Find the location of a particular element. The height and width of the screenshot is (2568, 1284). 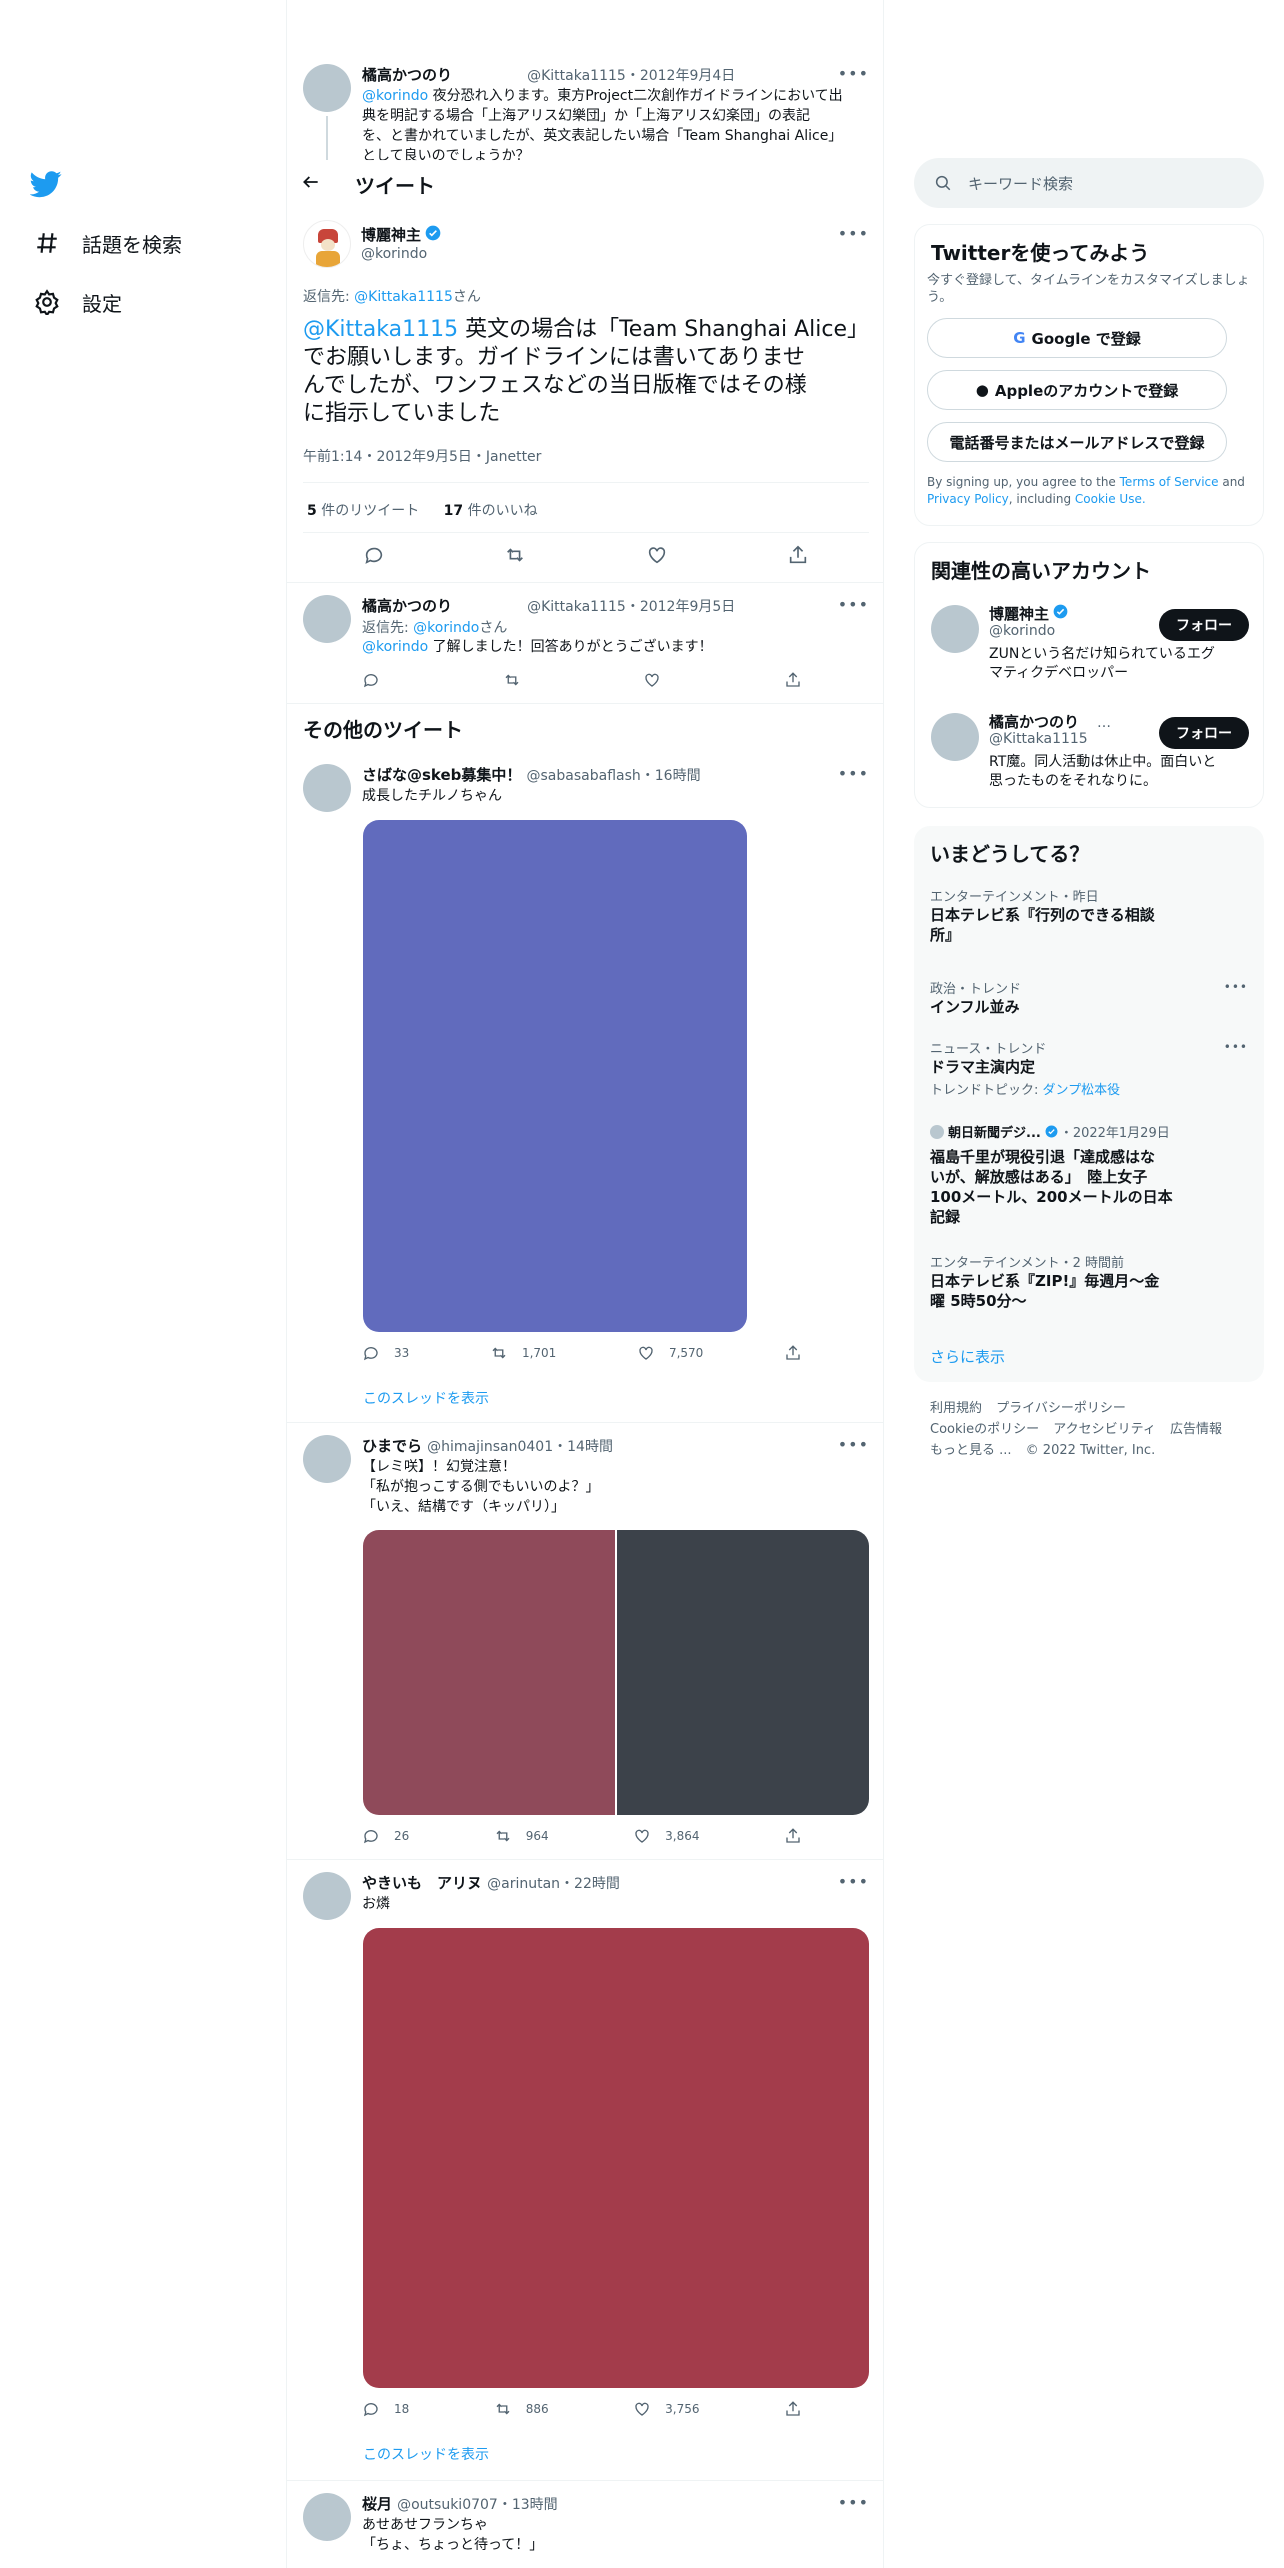

google-signup-button: G Google で登録 is located at coordinates (1077, 338).